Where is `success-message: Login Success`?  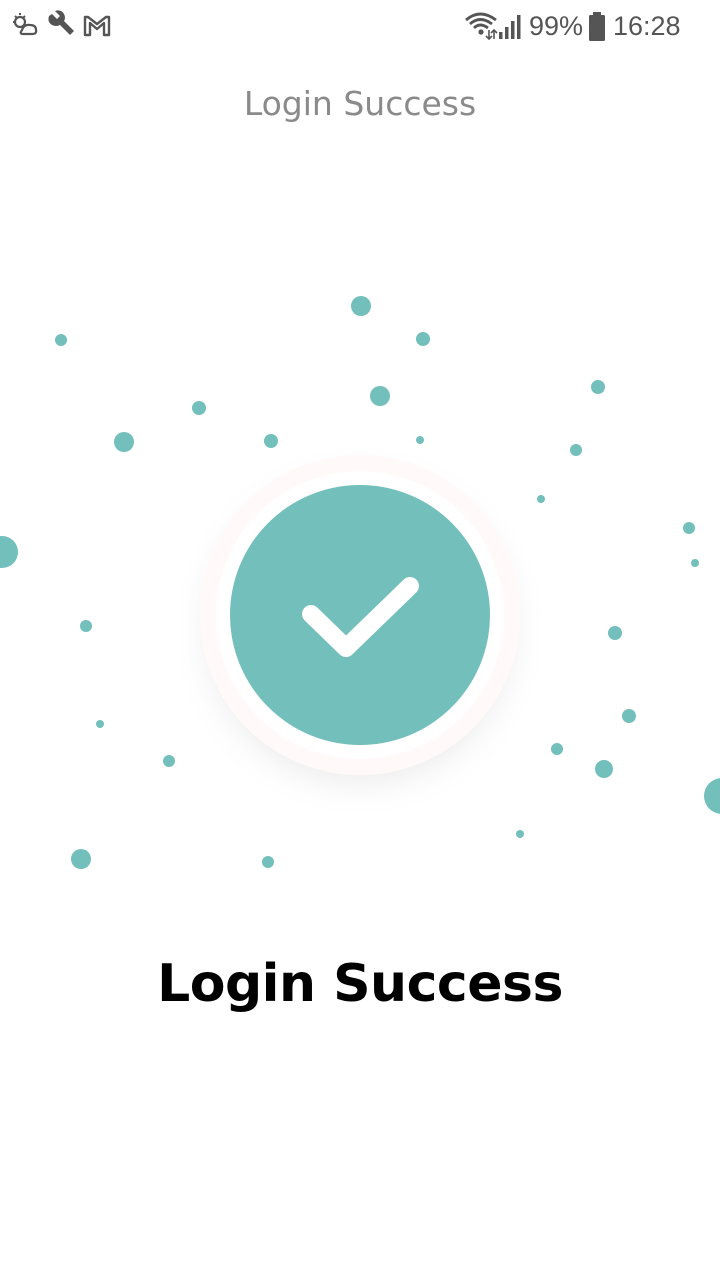 success-message: Login Success is located at coordinates (360, 984).